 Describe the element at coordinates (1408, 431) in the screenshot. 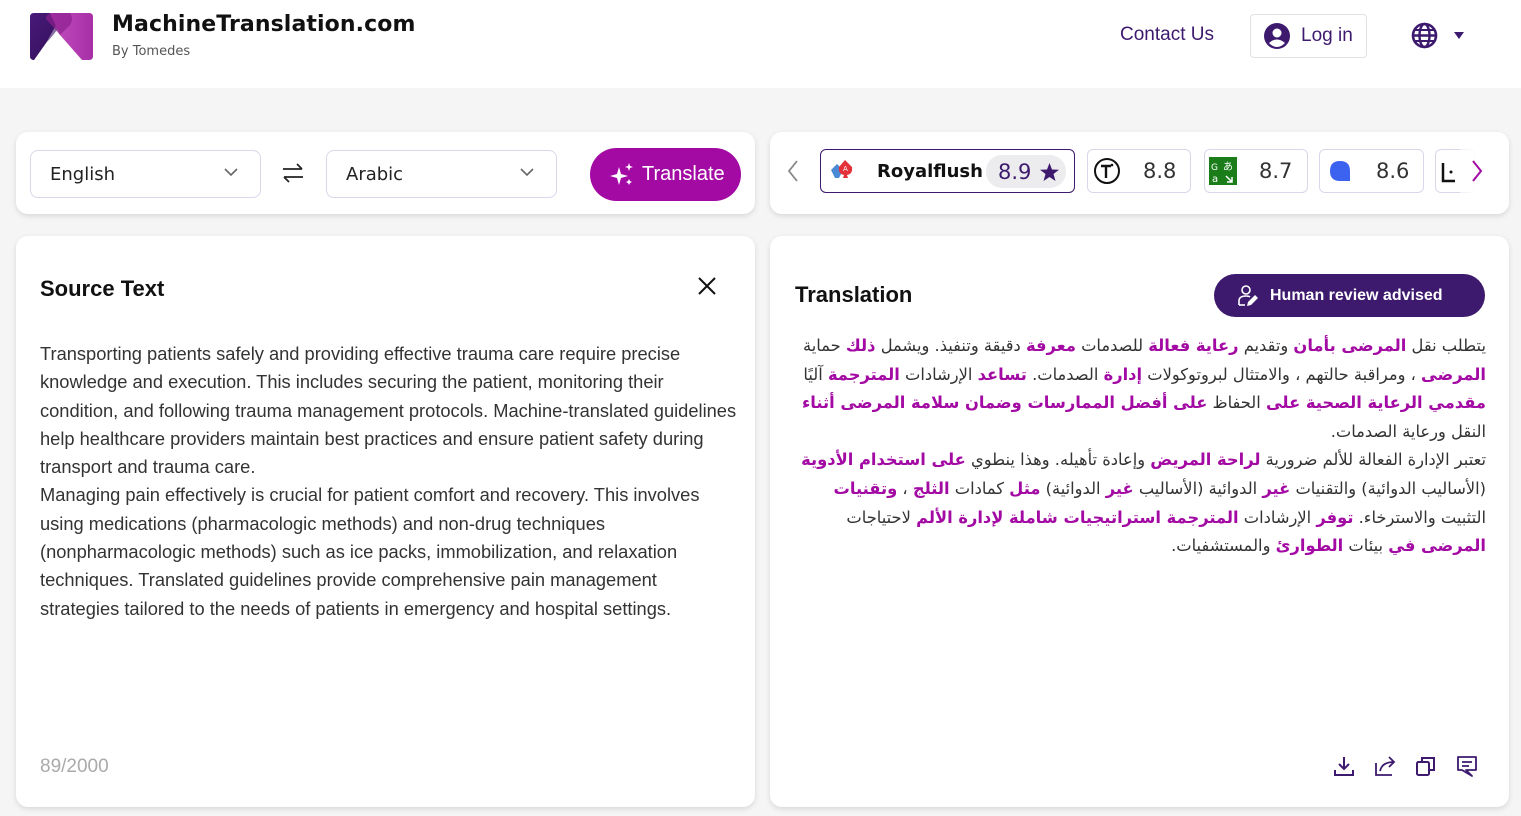

I see `translation-segment: النقل ورعاية الصدمات.` at that location.